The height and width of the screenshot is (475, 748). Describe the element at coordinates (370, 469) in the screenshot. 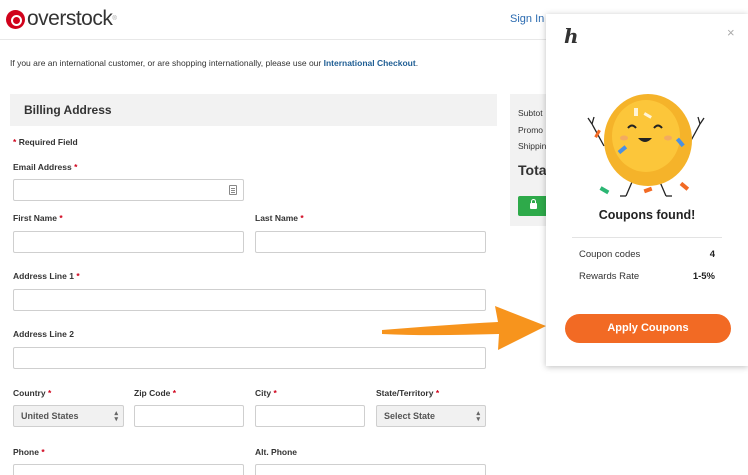

I see `alt-phone-field` at that location.